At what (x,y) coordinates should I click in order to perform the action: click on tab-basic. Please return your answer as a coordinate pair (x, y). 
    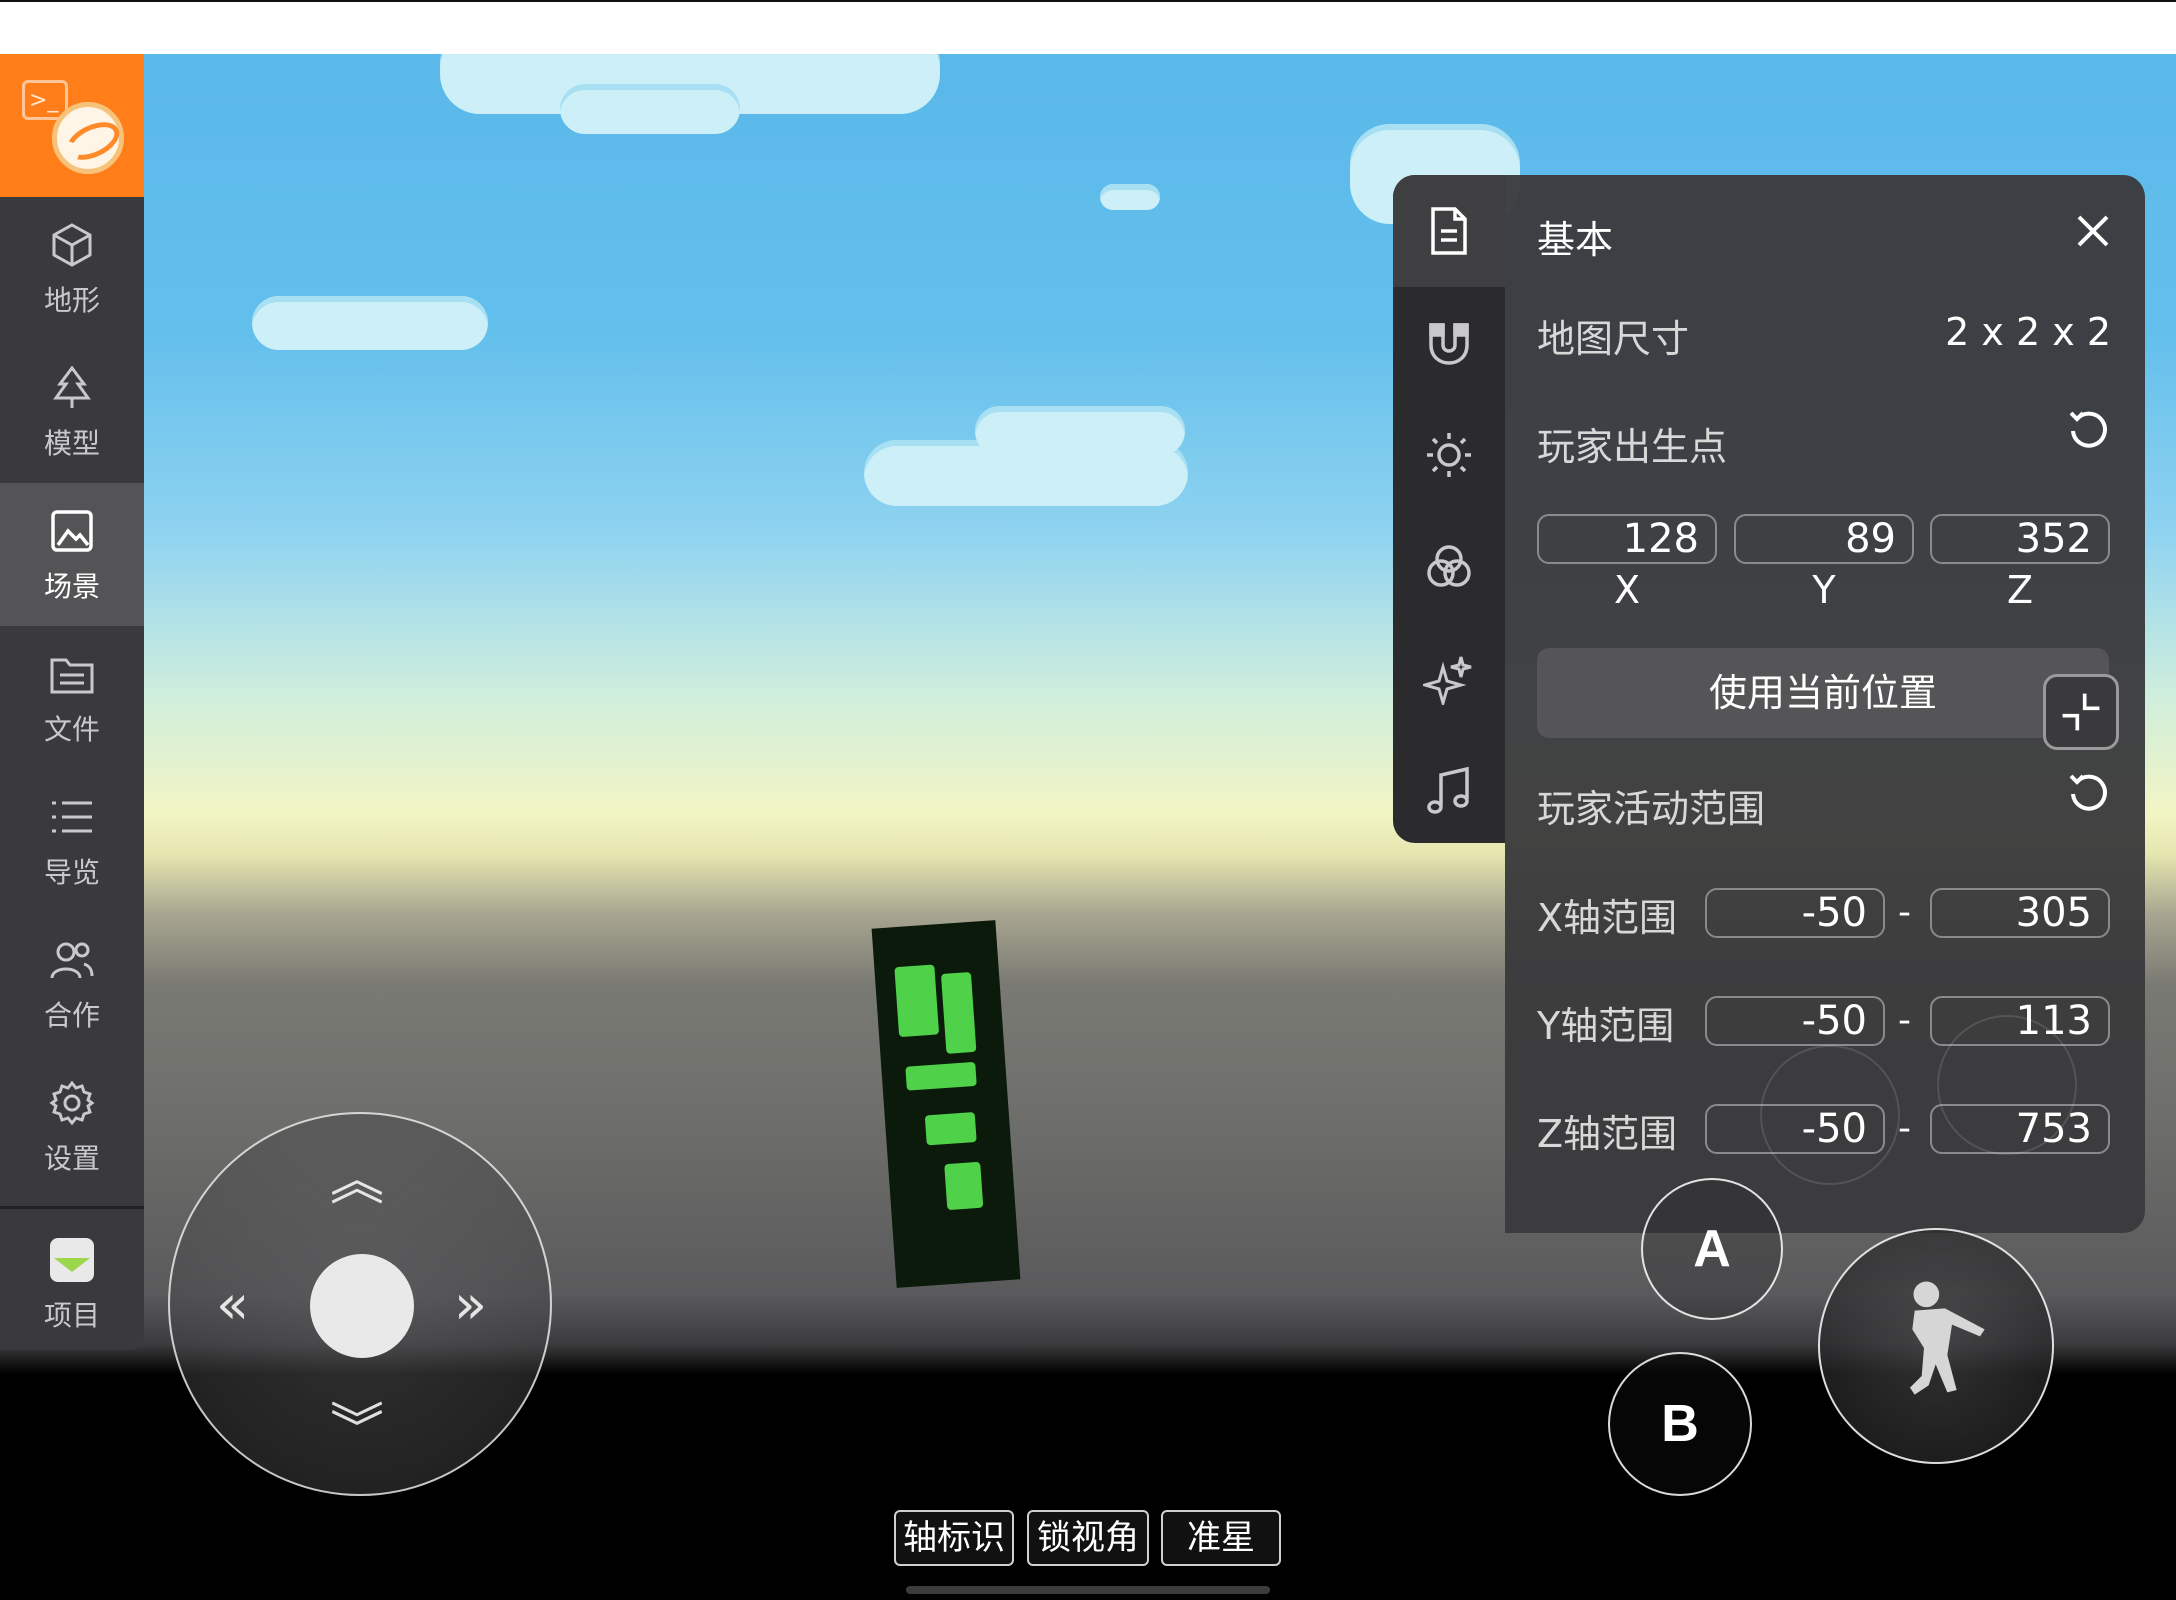
    Looking at the image, I should click on (1449, 231).